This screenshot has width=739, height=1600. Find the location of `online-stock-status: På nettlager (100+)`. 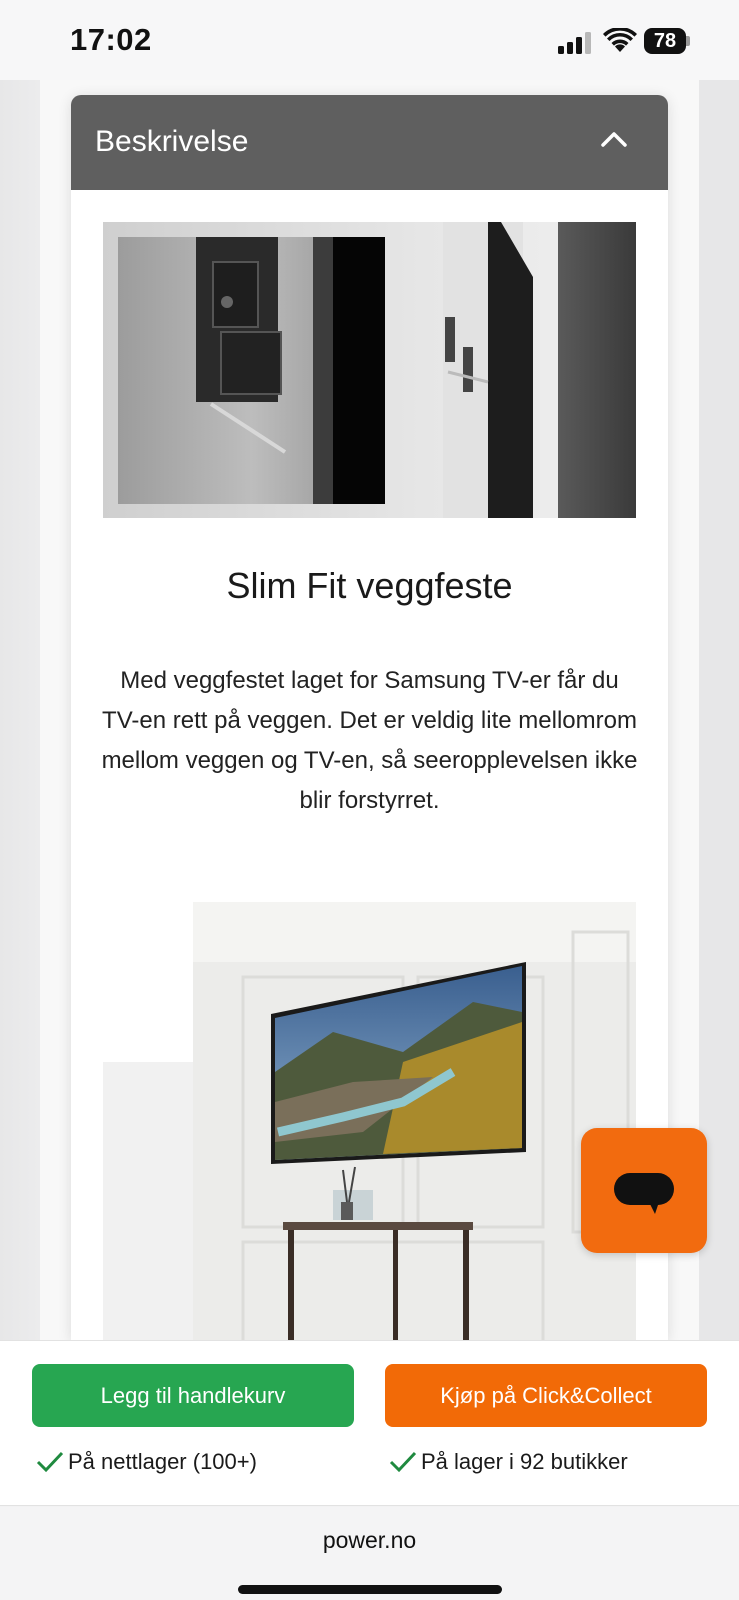

online-stock-status: På nettlager (100+) is located at coordinates (146, 1462).